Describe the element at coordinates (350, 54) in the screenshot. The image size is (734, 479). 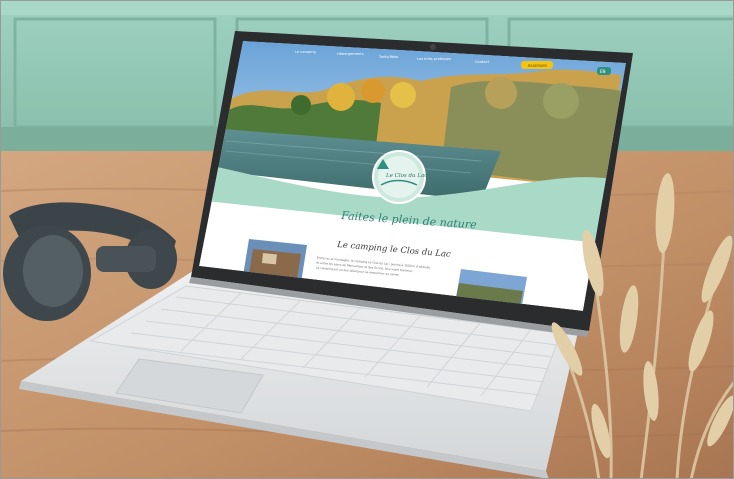
I see `nav-item-hebergements: Hébergements` at that location.